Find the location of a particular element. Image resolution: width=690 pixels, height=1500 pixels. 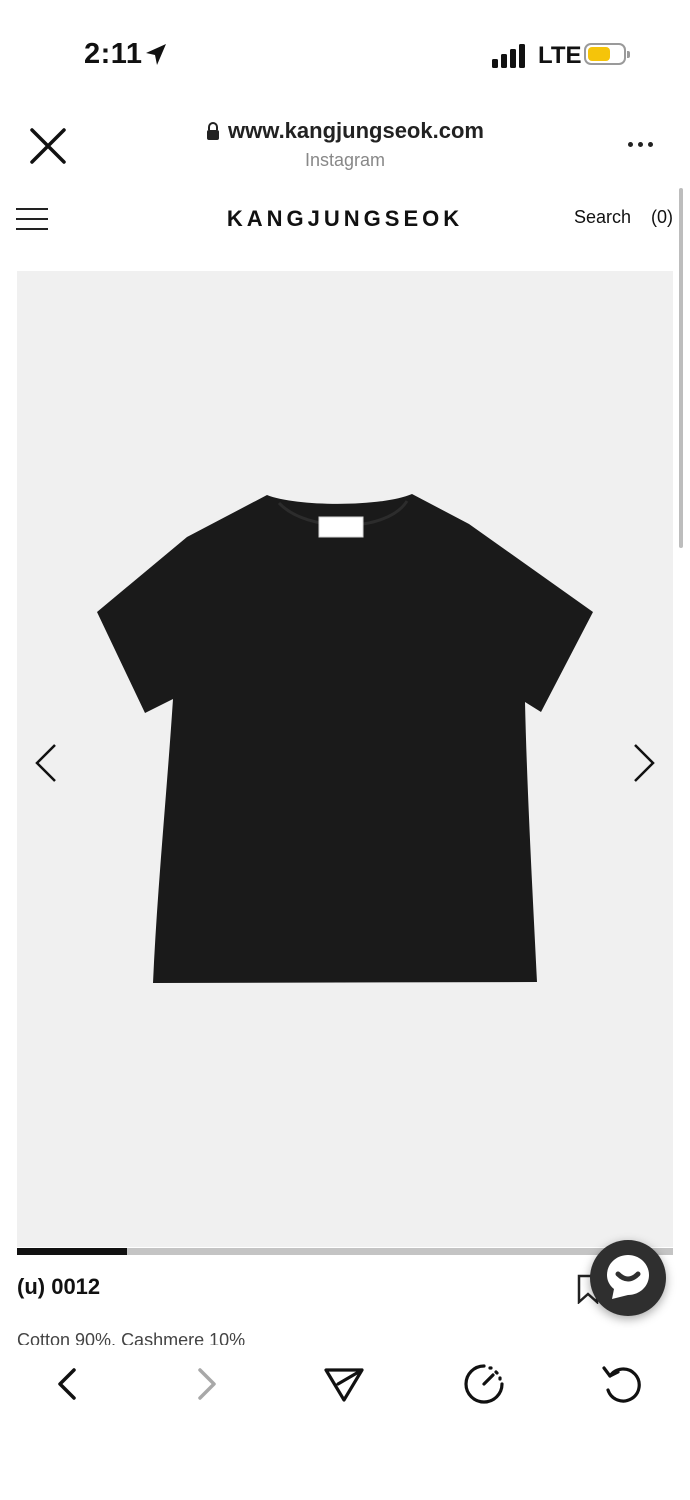

scrollbar is located at coordinates (681, 368).